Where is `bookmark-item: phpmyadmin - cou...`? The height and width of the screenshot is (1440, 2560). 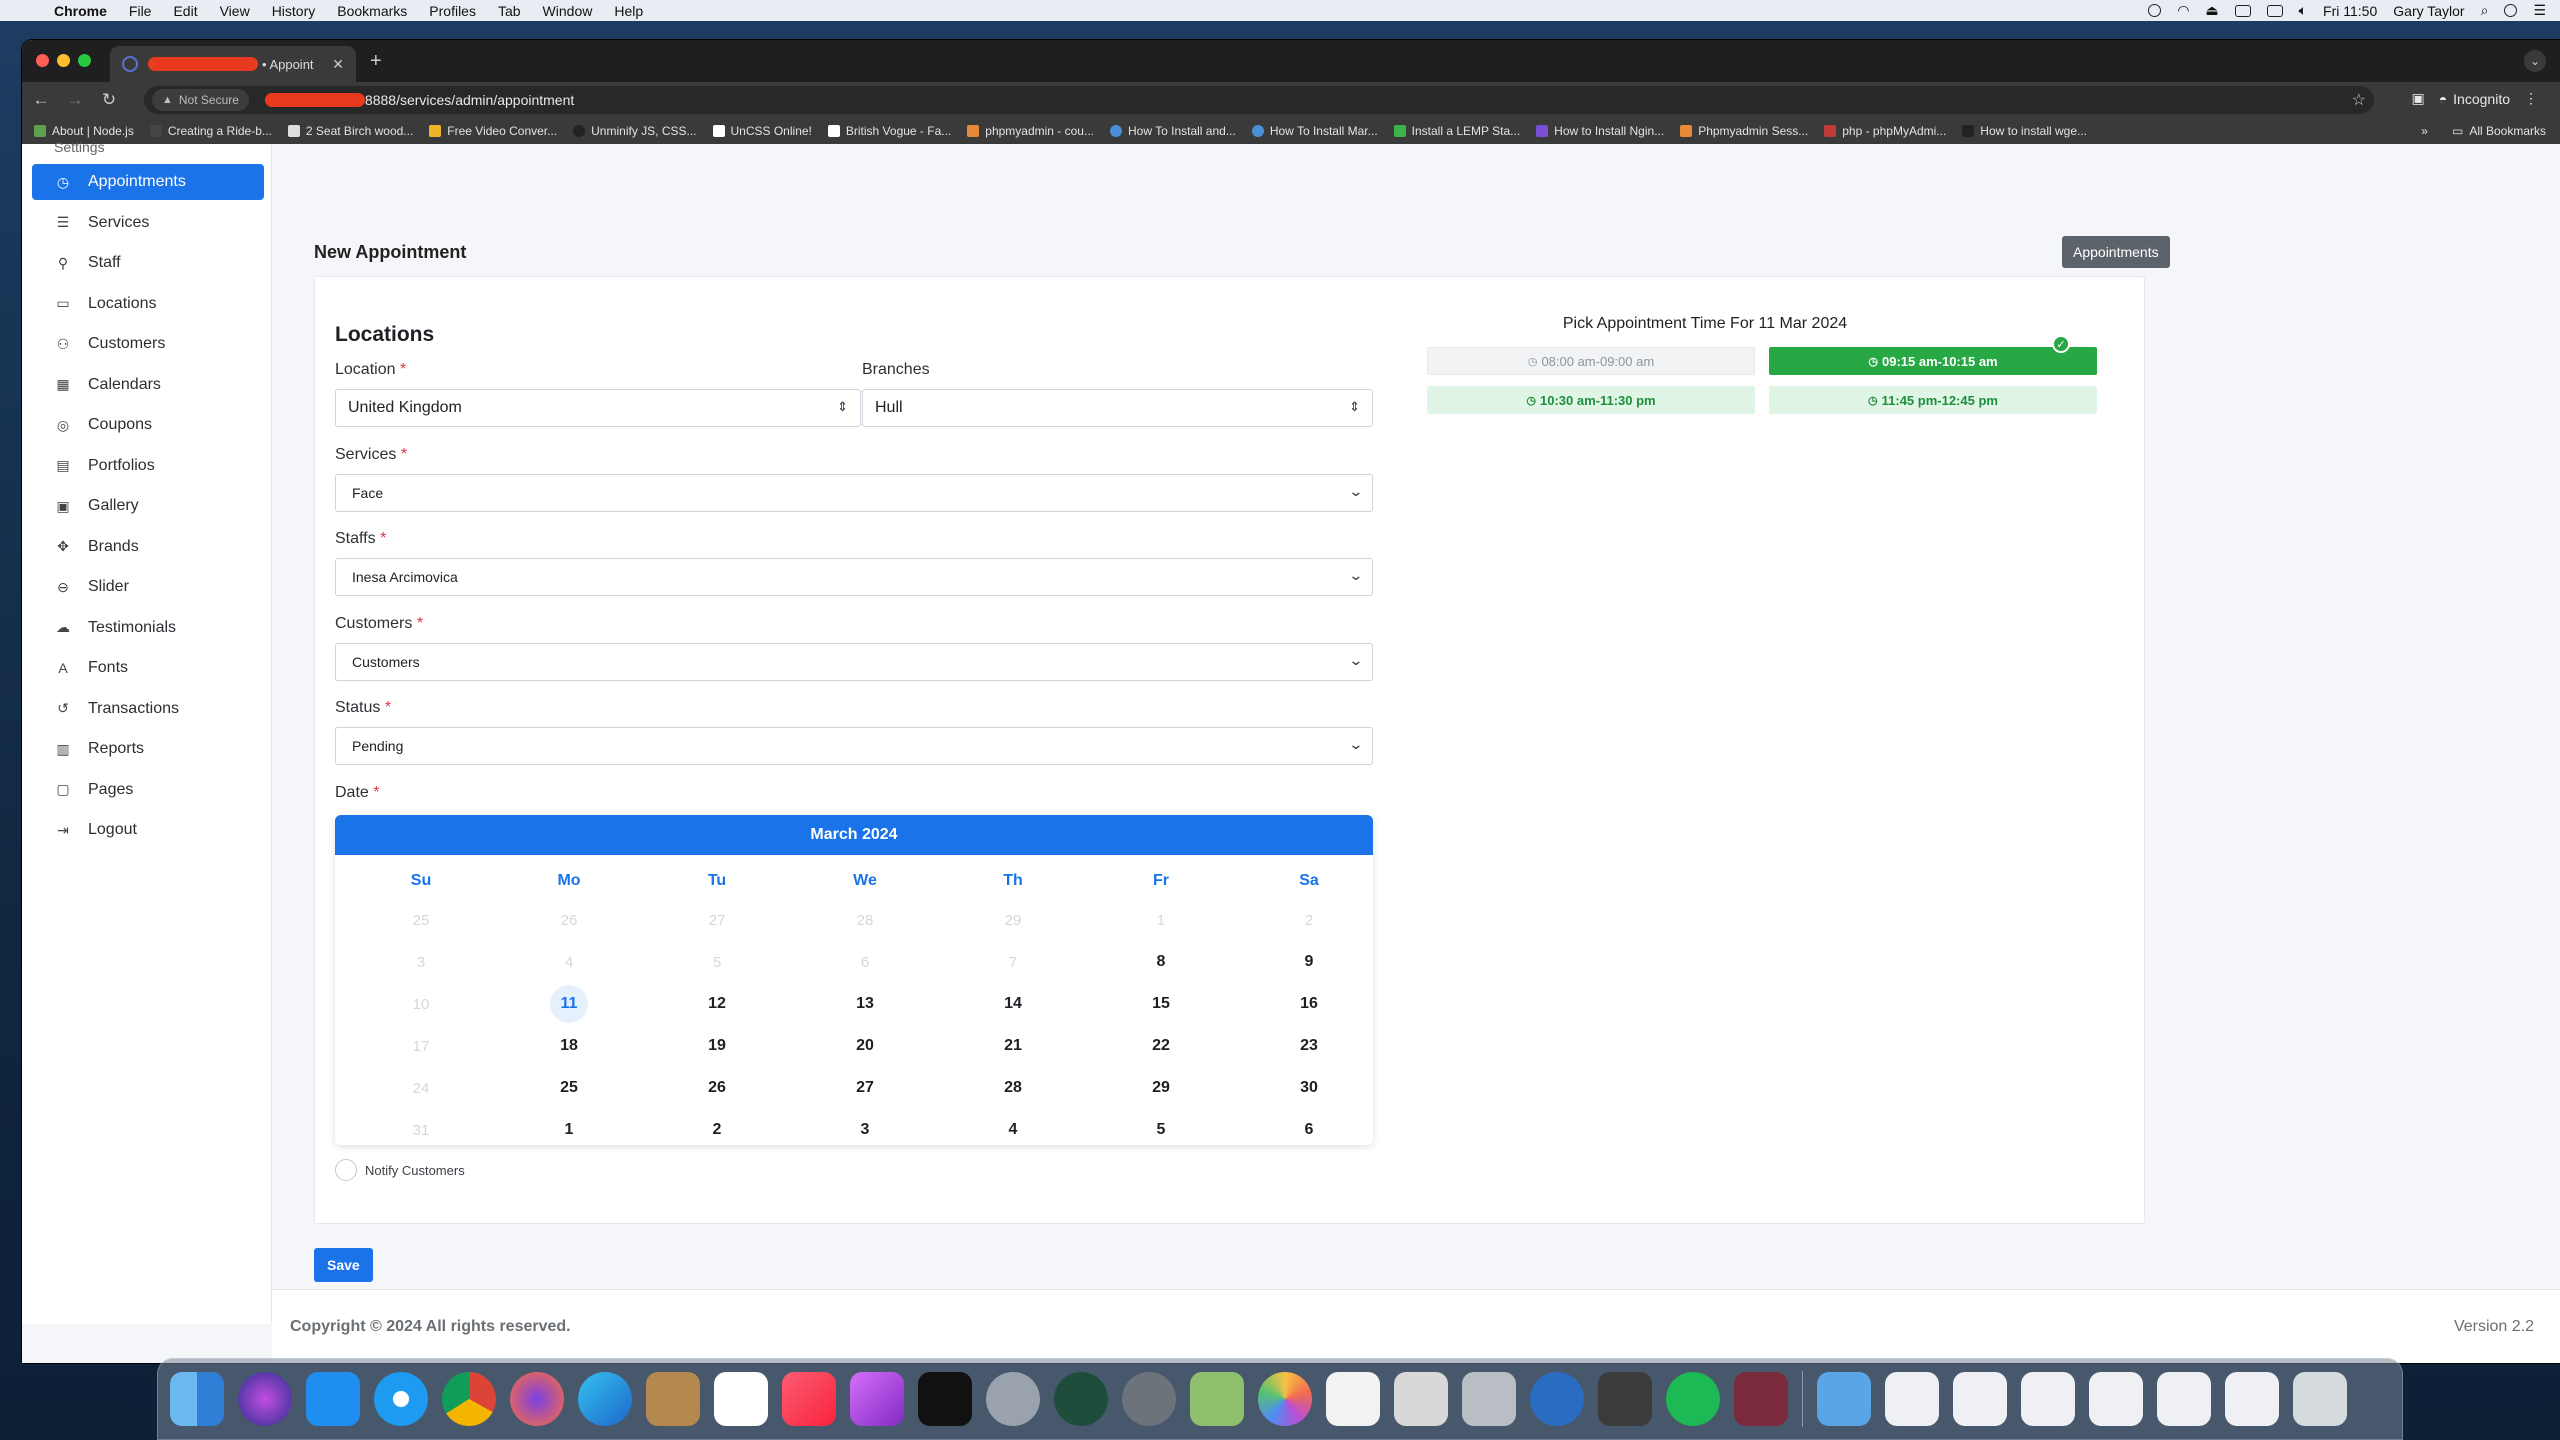 bookmark-item: phpmyadmin - cou... is located at coordinates (1030, 131).